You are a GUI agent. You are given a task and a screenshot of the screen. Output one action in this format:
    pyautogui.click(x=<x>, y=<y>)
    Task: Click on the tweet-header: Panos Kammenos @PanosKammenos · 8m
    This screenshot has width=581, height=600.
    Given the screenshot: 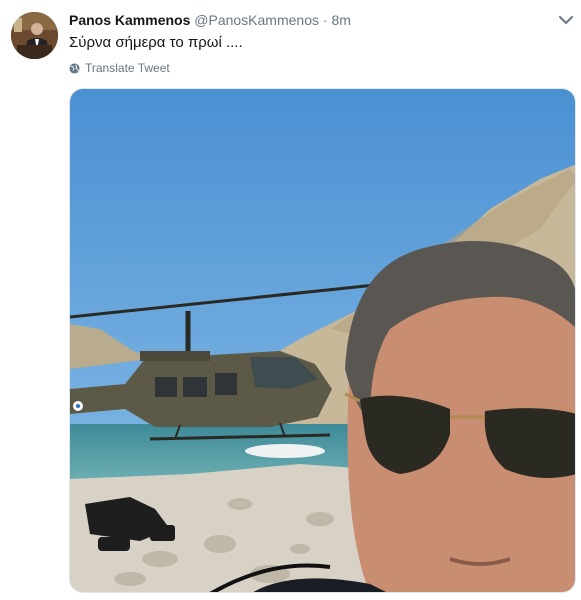 What is the action you would take?
    pyautogui.click(x=210, y=20)
    